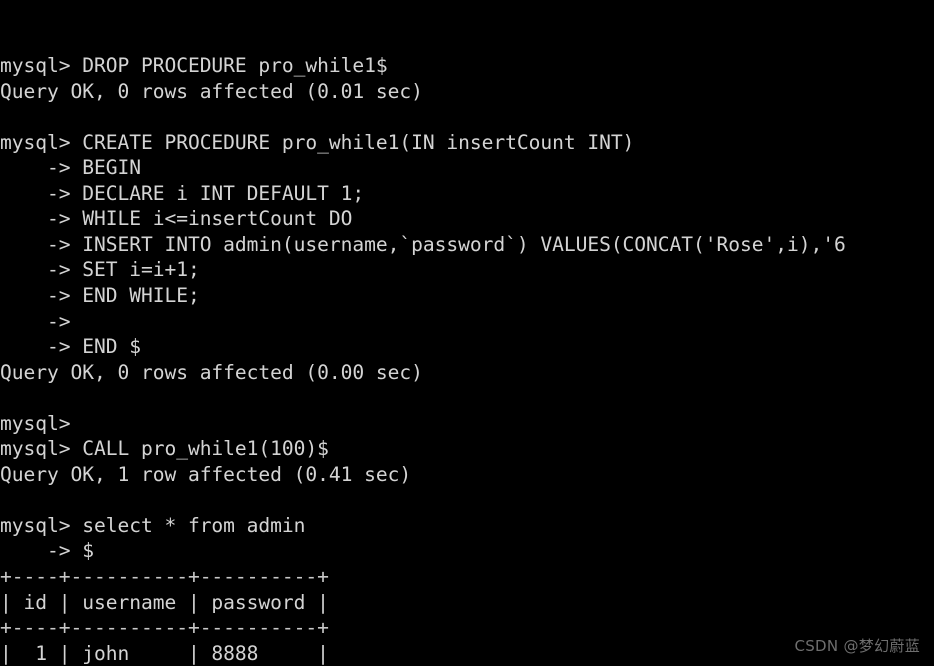  Describe the element at coordinates (164, 577) in the screenshot. I see `table-rule-top: +----+----------+----------+` at that location.